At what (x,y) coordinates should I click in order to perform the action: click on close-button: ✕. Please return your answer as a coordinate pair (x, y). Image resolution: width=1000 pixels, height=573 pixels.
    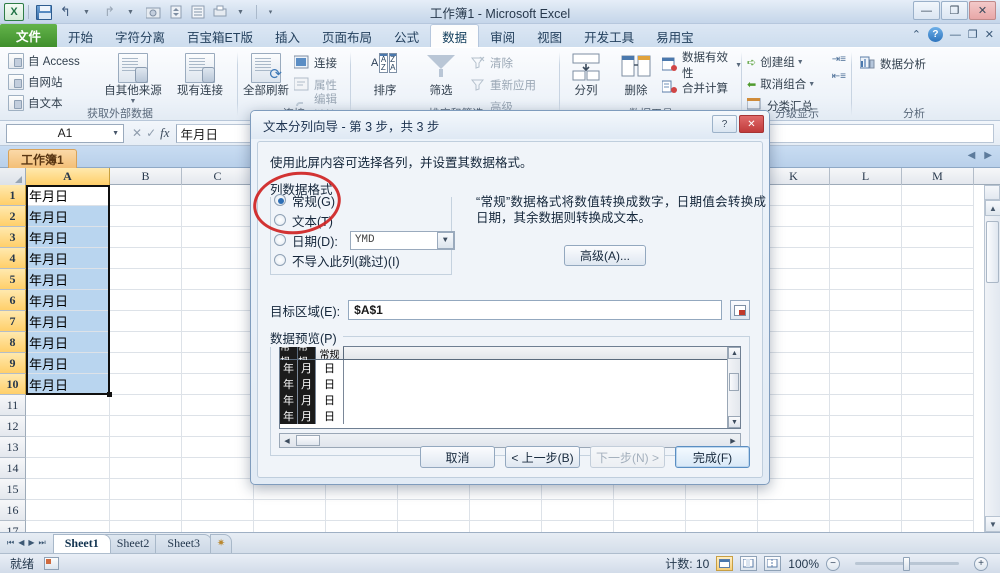
    Looking at the image, I should click on (982, 10).